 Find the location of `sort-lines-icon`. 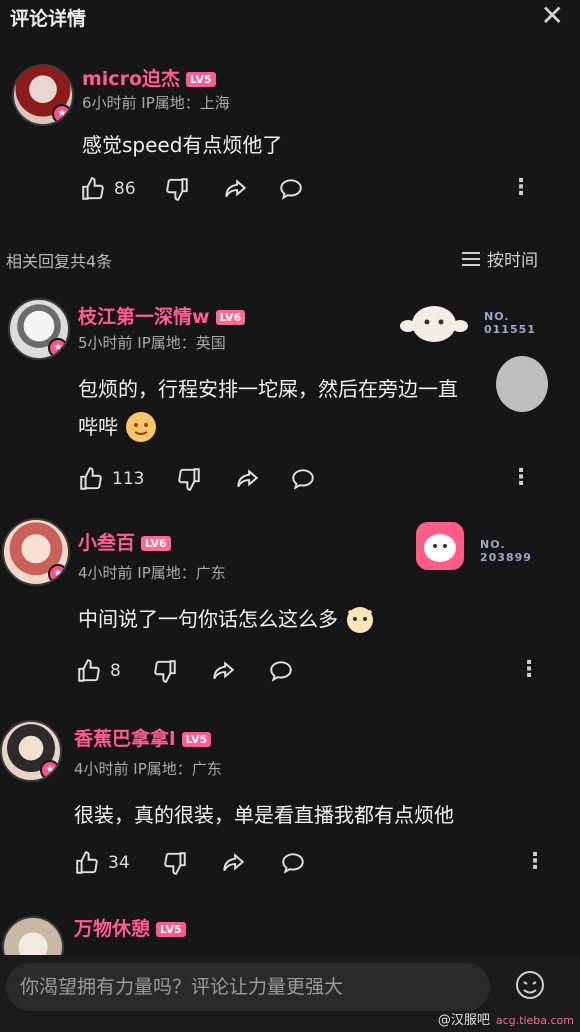

sort-lines-icon is located at coordinates (471, 258).